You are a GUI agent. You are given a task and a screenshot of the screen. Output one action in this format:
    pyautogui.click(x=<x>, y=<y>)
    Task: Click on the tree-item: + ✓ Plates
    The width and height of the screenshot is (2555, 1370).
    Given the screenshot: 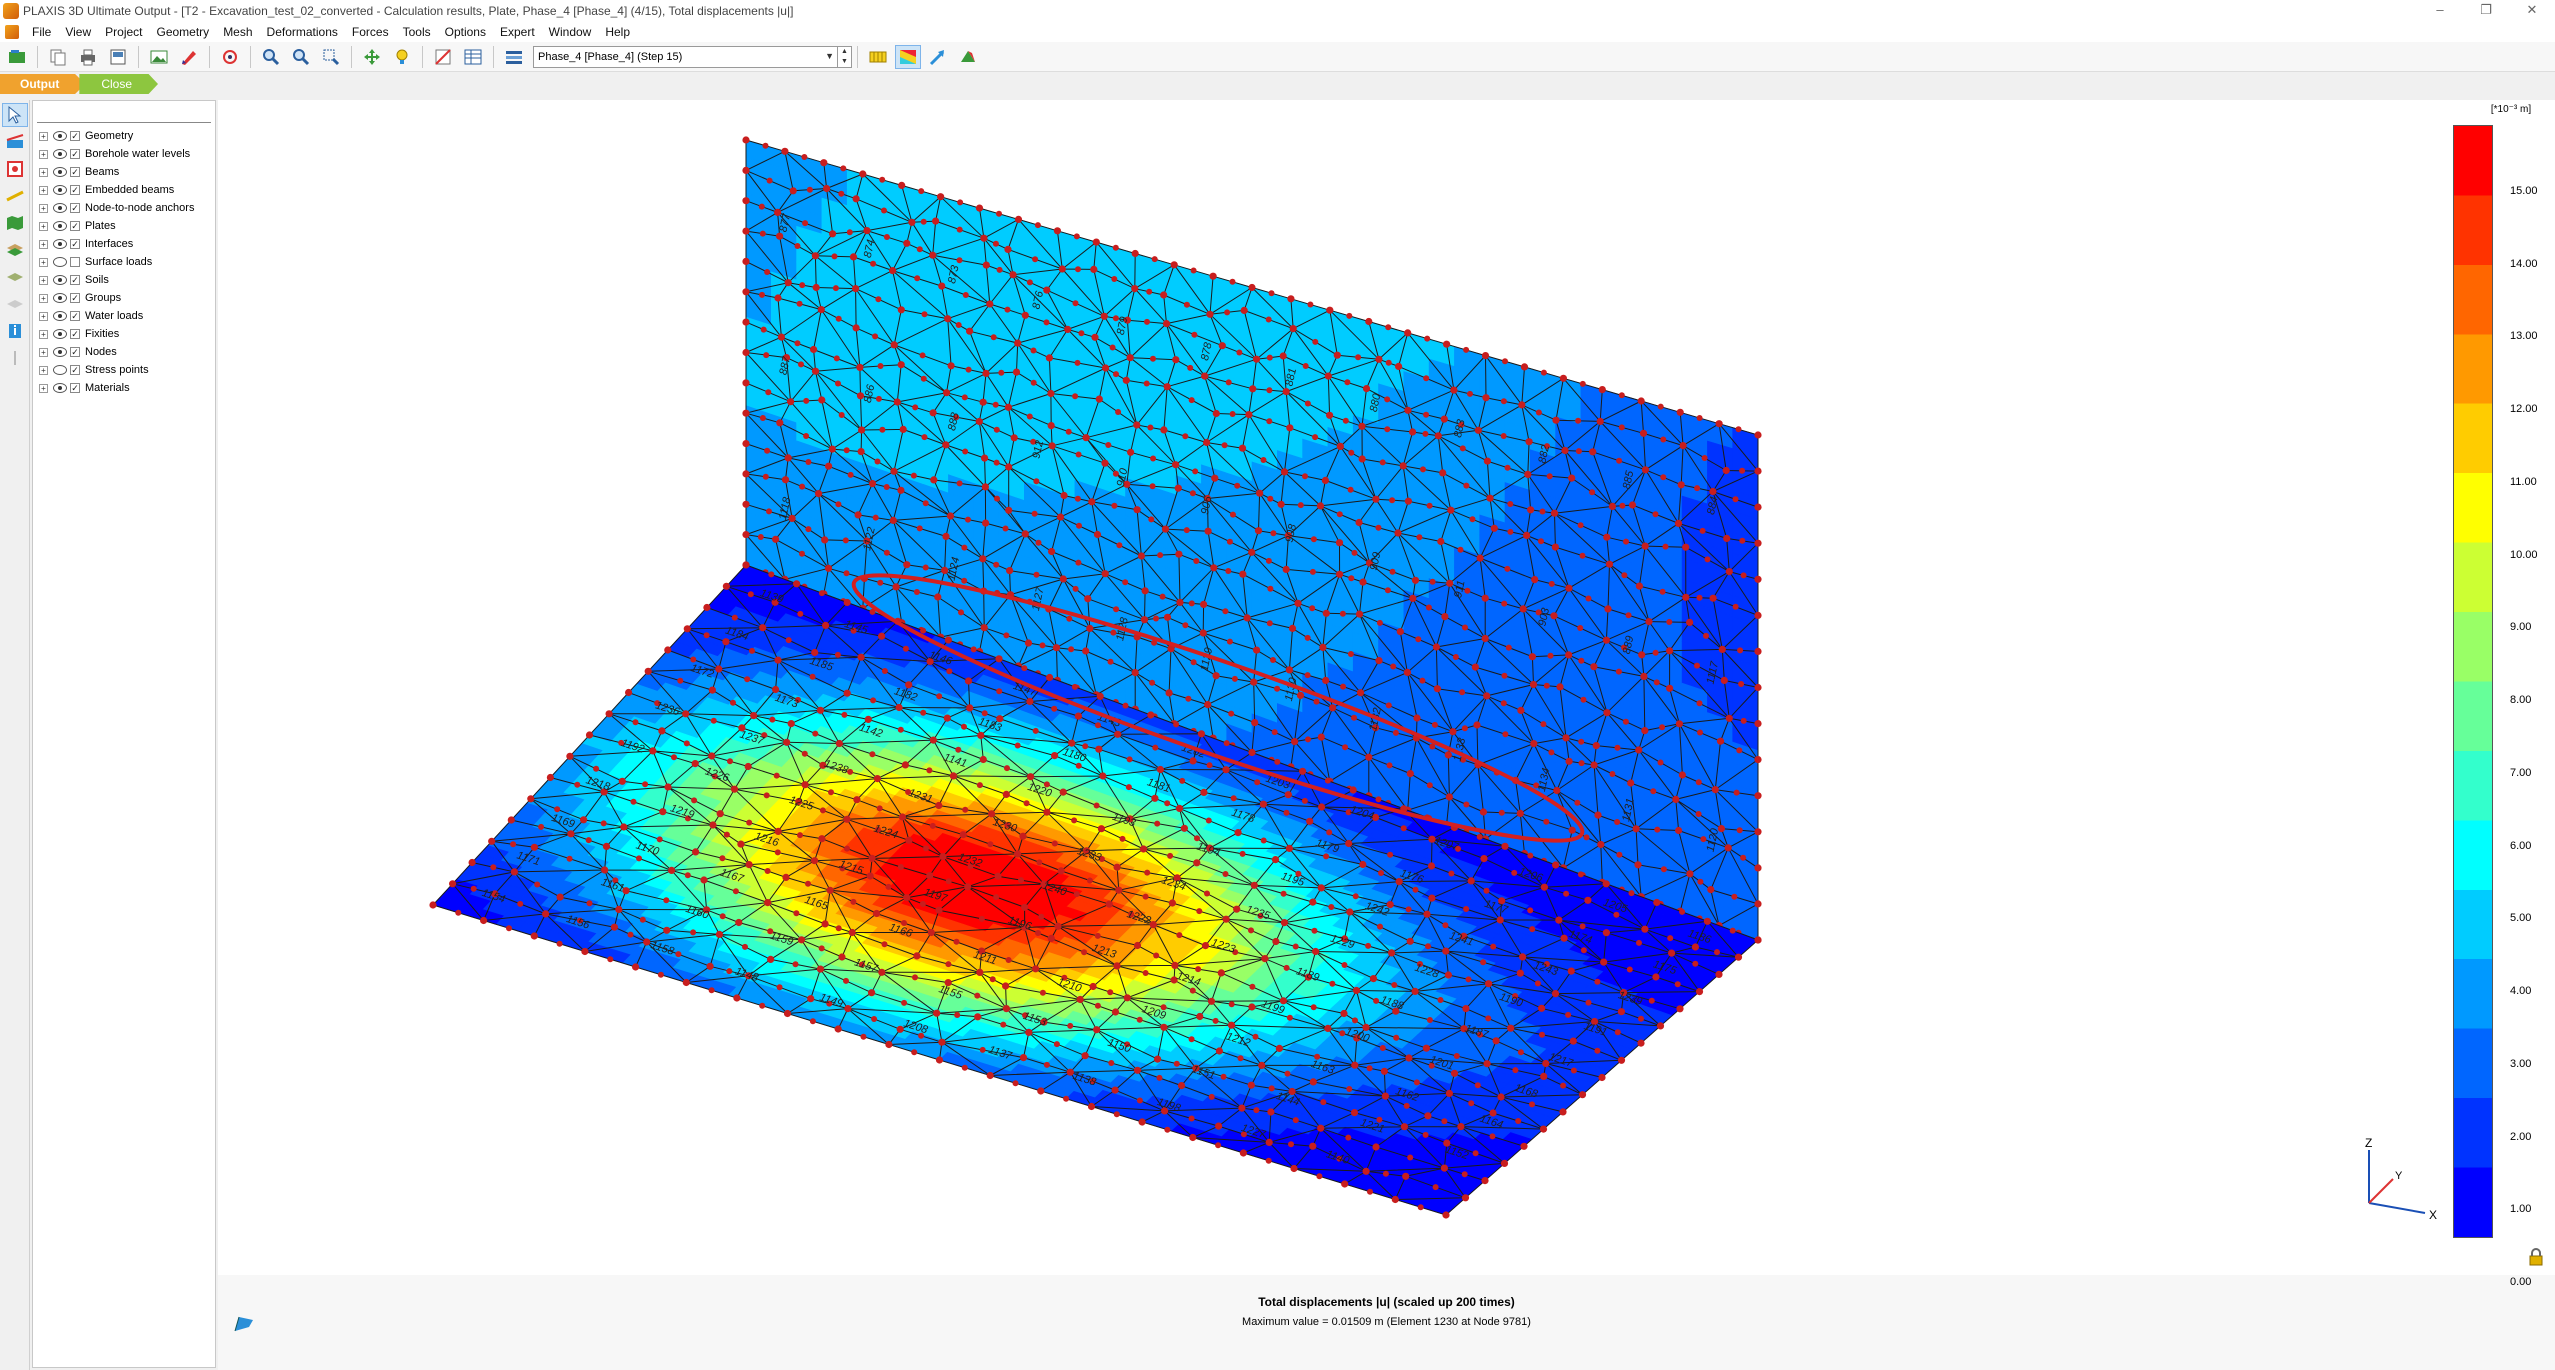 What is the action you would take?
    pyautogui.click(x=124, y=226)
    